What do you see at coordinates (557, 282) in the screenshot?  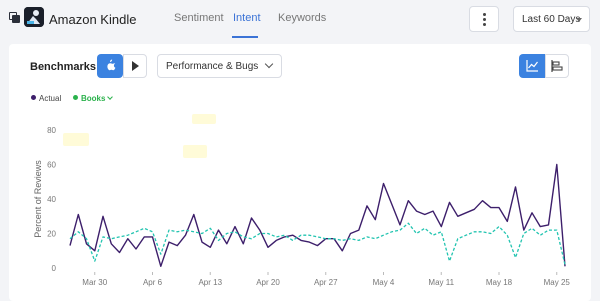 I see `x-tick-label: May 25` at bounding box center [557, 282].